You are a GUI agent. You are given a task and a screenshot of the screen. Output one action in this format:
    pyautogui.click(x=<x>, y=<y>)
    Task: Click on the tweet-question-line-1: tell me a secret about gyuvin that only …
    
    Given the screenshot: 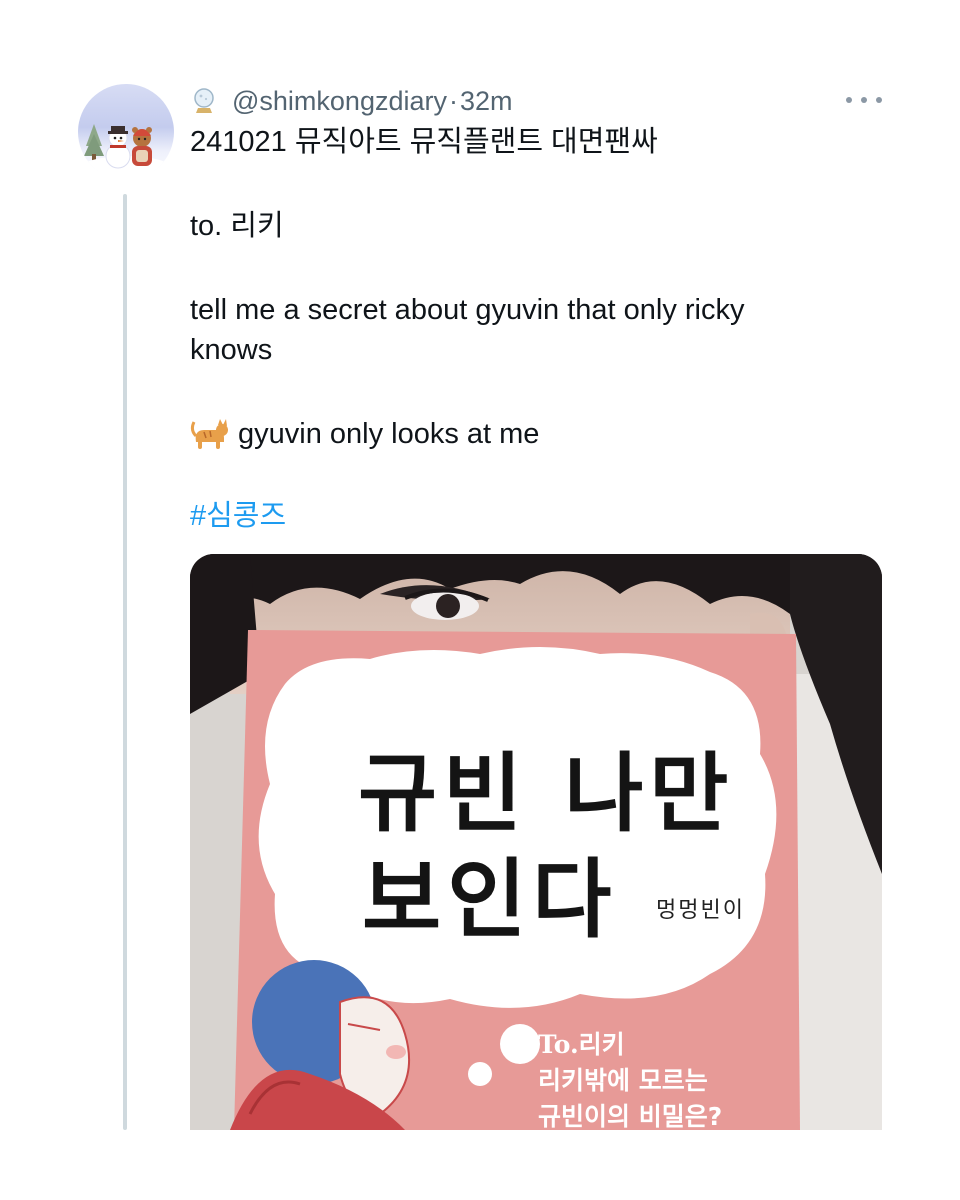 What is the action you would take?
    pyautogui.click(x=467, y=310)
    